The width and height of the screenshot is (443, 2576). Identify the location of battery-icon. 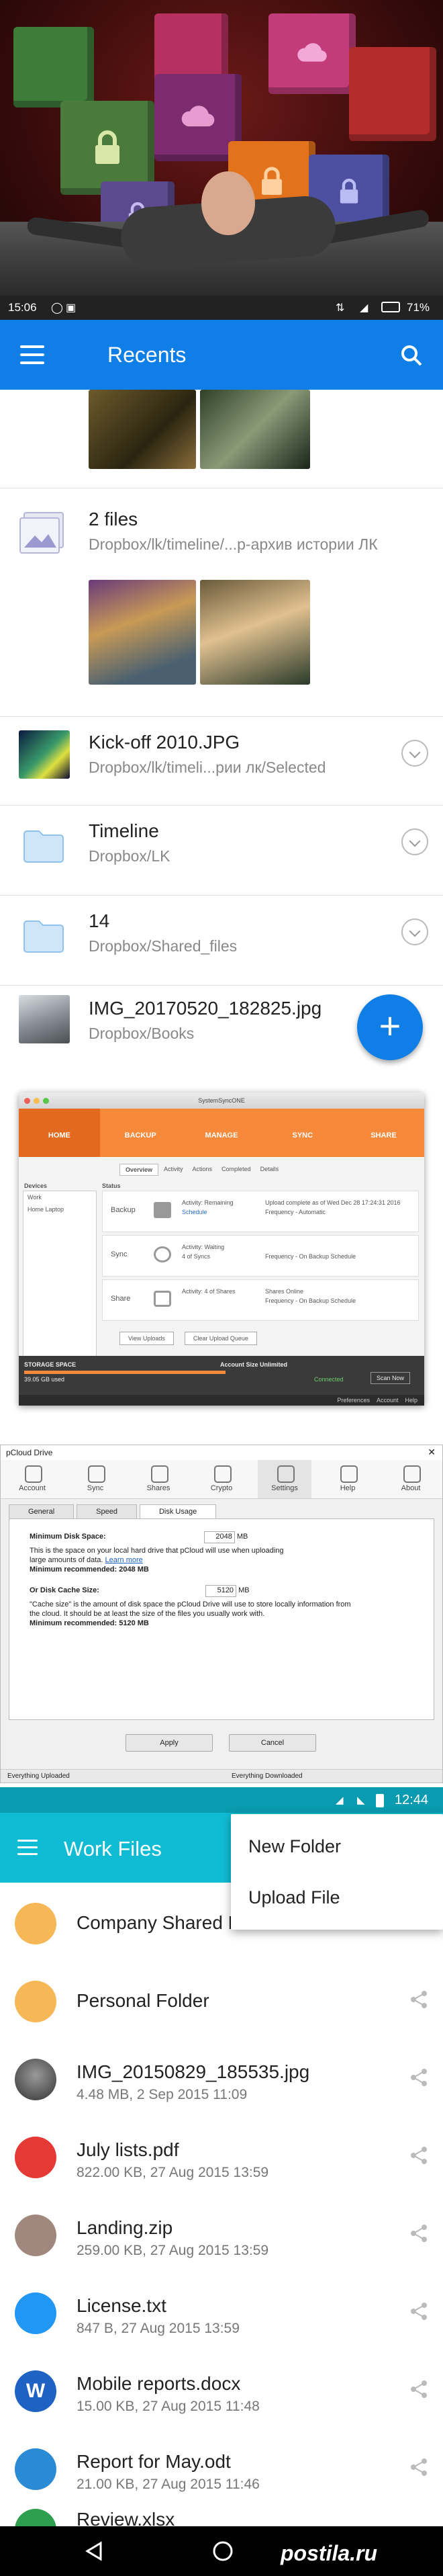
(380, 1800).